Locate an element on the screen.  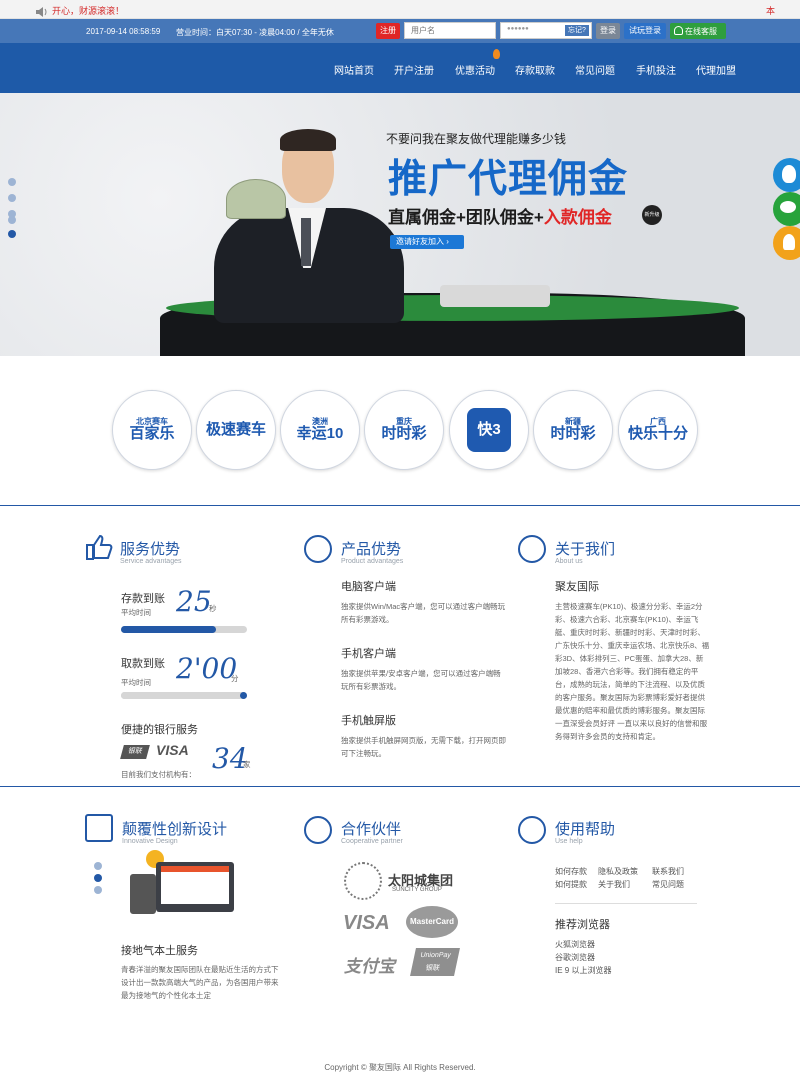
speaker-icon is located at coordinates (41, 10).